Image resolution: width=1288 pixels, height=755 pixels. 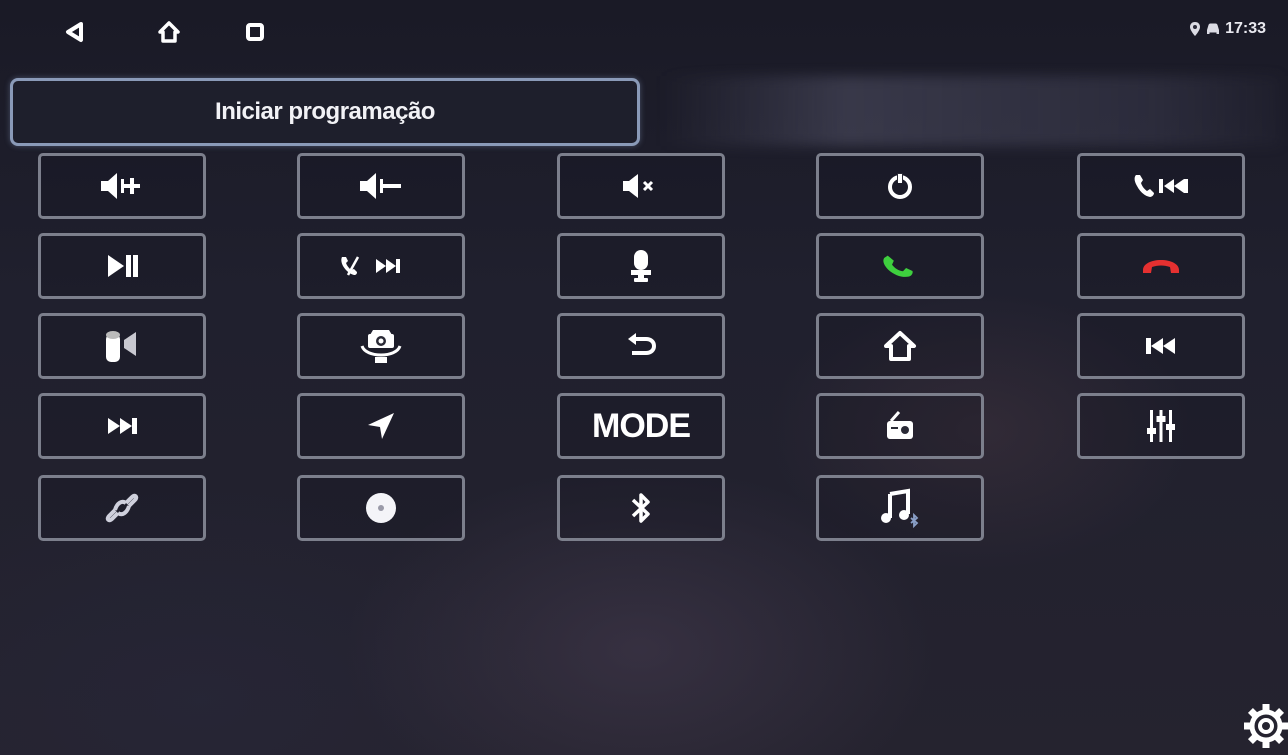 I want to click on hang-up-icon, so click(x=1161, y=266).